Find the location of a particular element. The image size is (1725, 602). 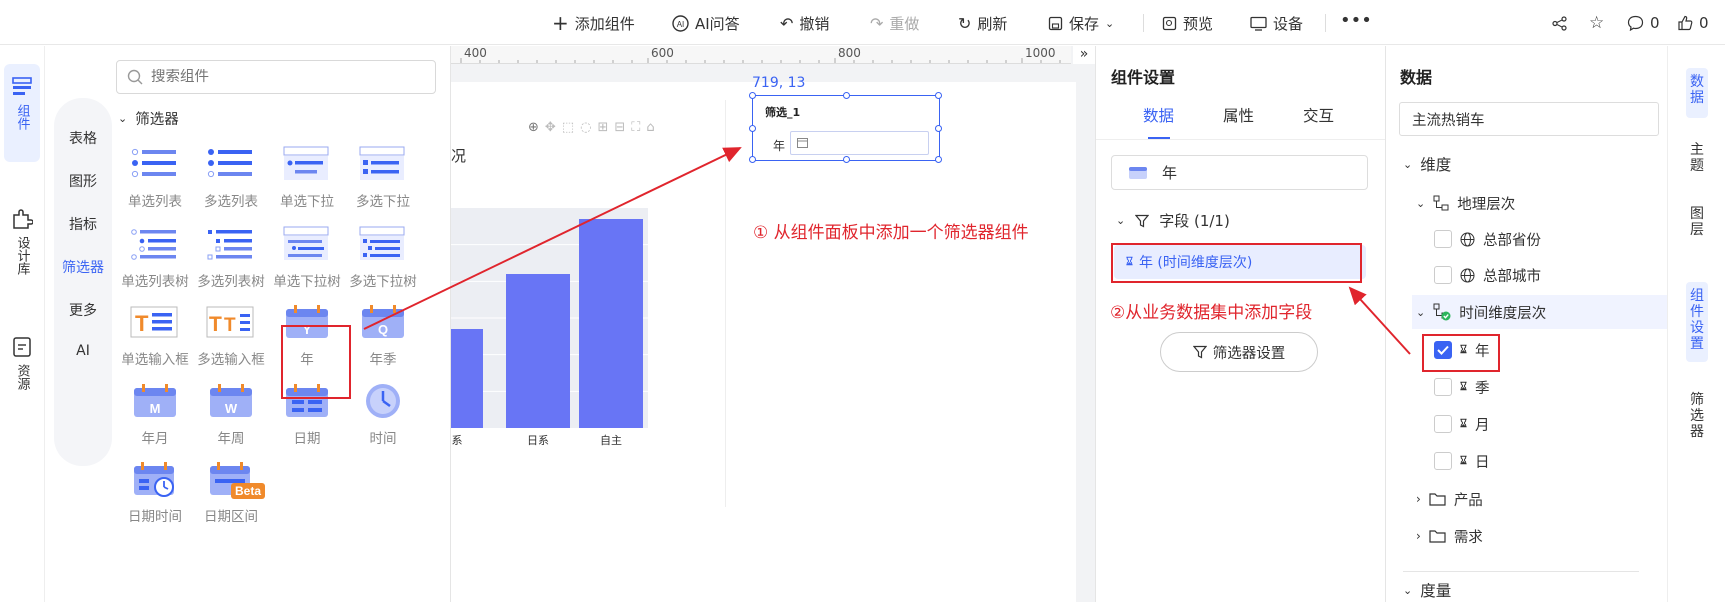

filter-widget: 筛选_1 年 is located at coordinates (845, 127).